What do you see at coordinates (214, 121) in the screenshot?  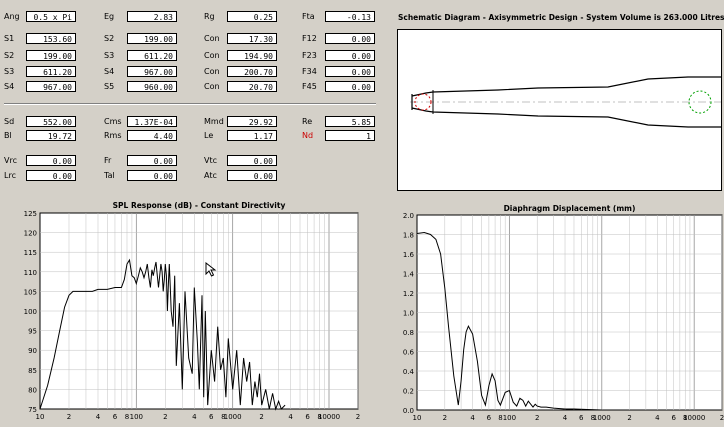 I see `param-label-mmd-5-2: Mmd` at bounding box center [214, 121].